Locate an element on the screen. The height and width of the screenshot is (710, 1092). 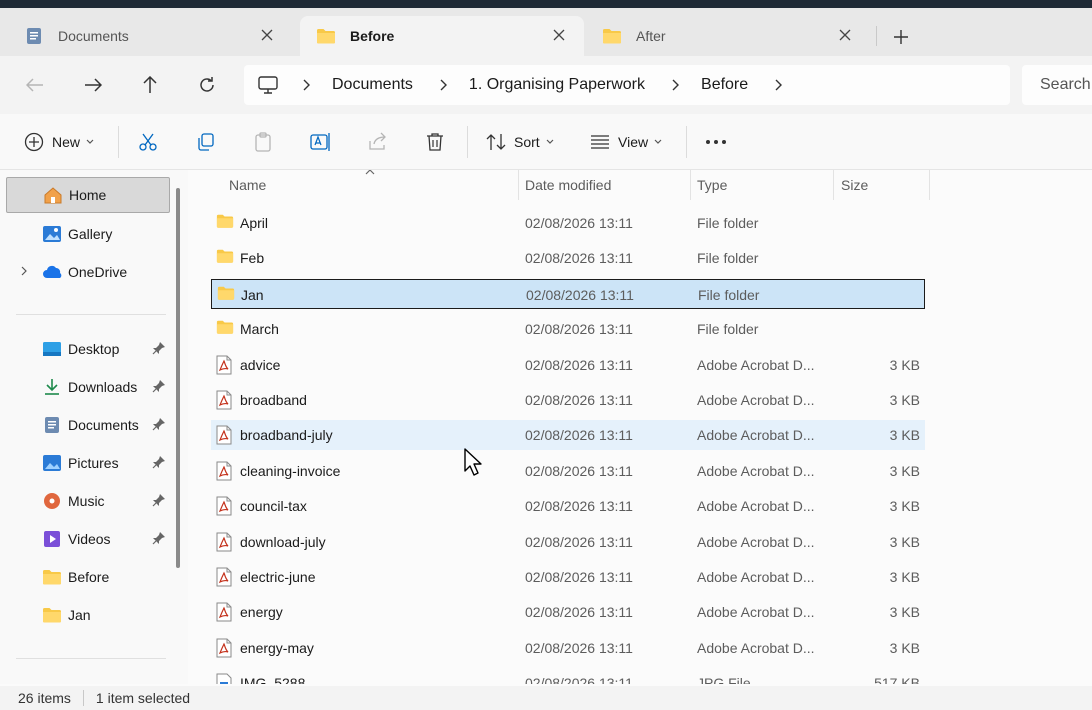
forward-button is located at coordinates (93, 85).